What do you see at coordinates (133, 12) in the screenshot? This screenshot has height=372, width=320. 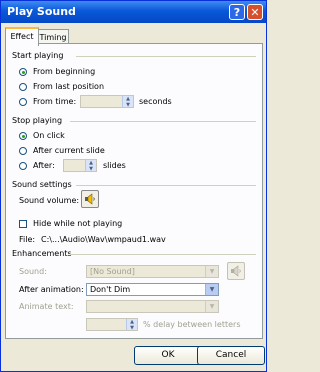 I see `title-bar: Play Sound ? ✕` at bounding box center [133, 12].